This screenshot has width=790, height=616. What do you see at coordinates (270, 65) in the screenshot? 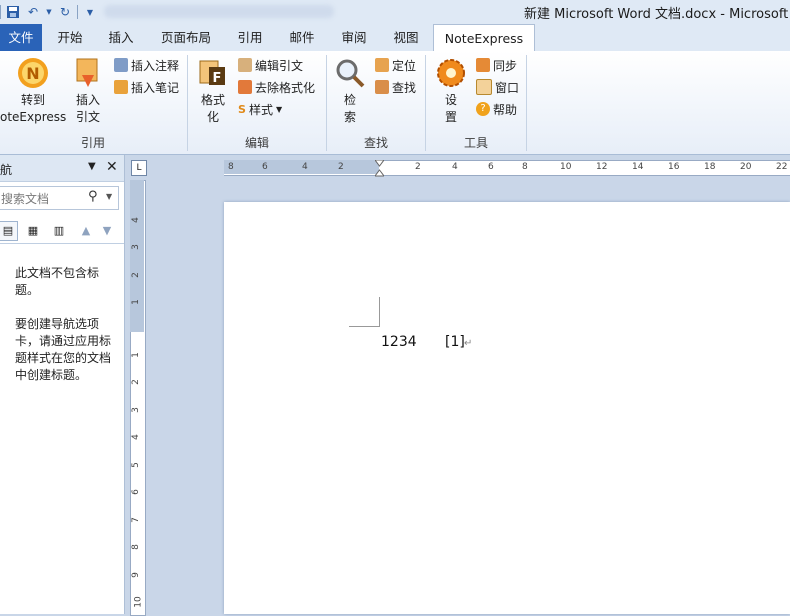
I see `edit-citation-button: 编辑引文` at bounding box center [270, 65].